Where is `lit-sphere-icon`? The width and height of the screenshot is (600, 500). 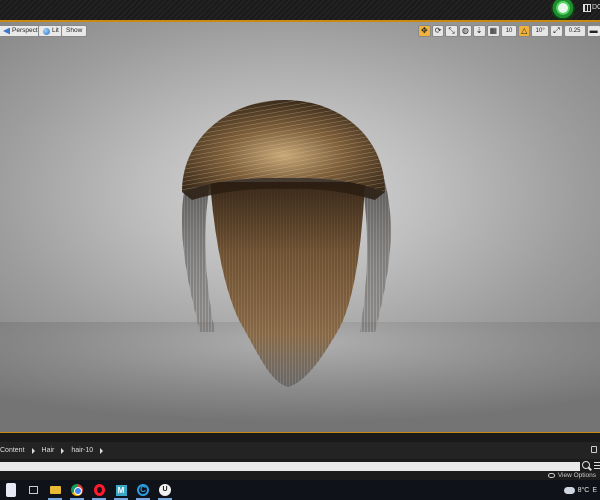 lit-sphere-icon is located at coordinates (46, 31).